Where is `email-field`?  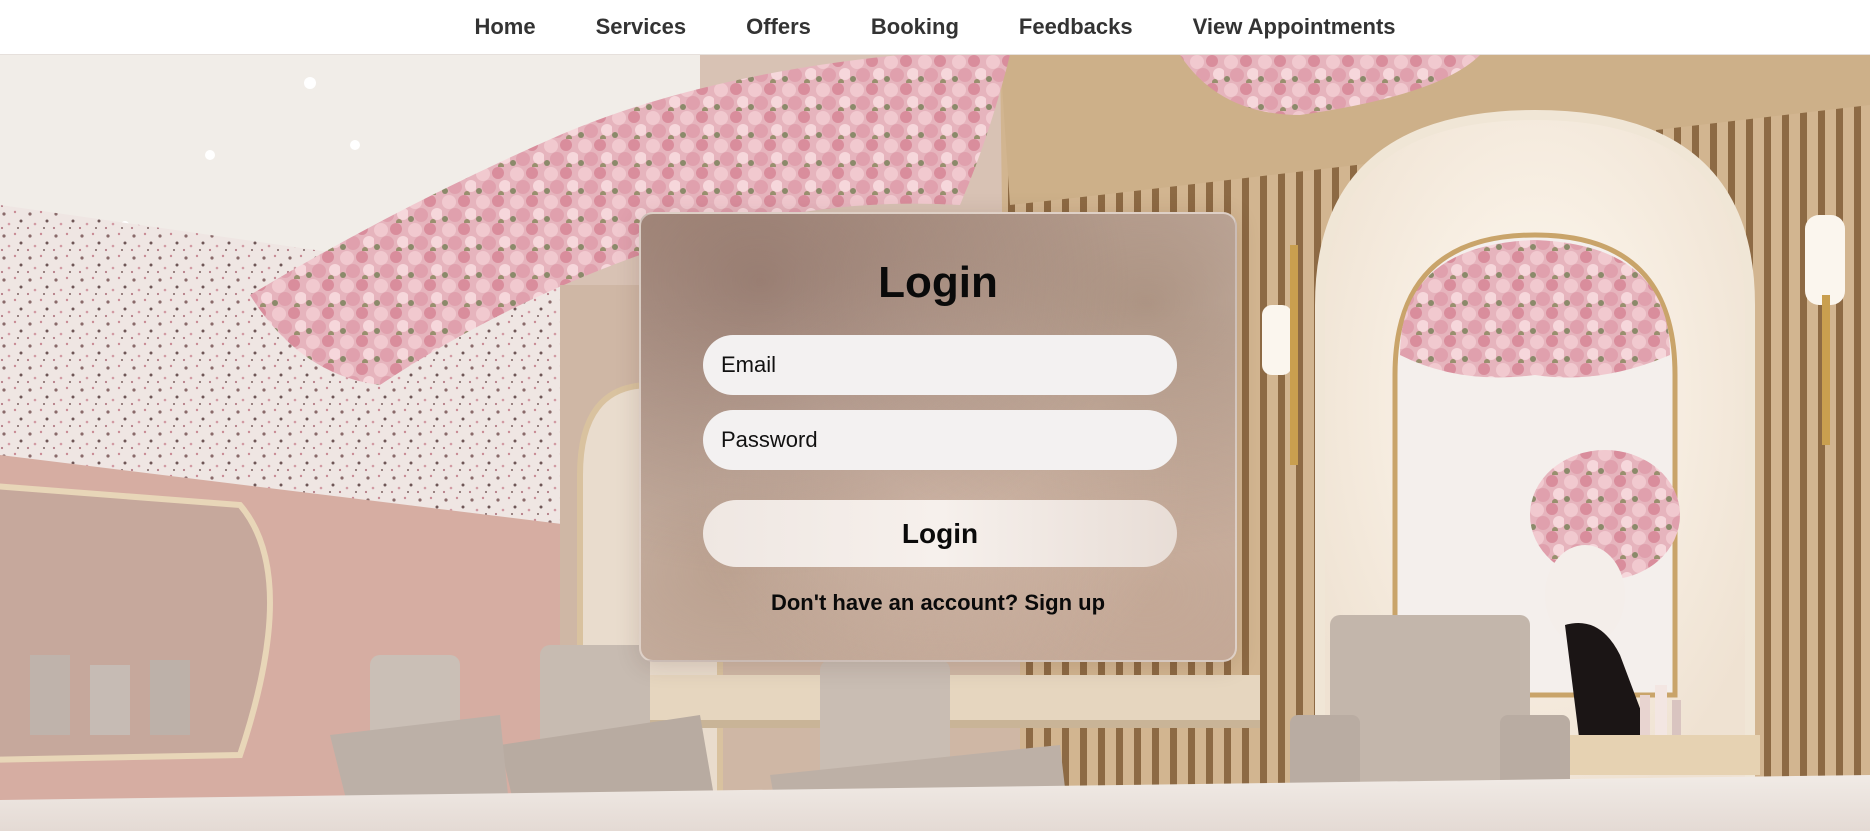
email-field is located at coordinates (940, 365).